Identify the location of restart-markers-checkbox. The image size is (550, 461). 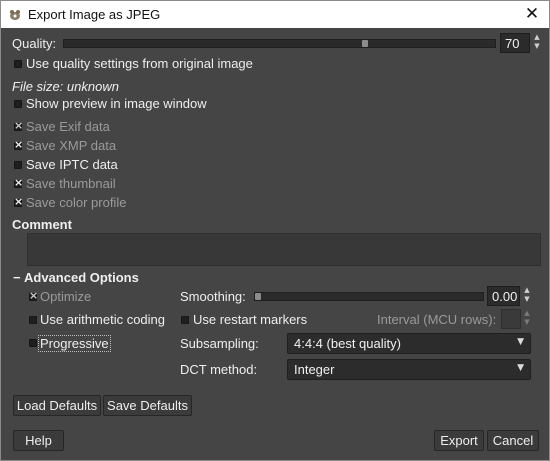
(185, 320).